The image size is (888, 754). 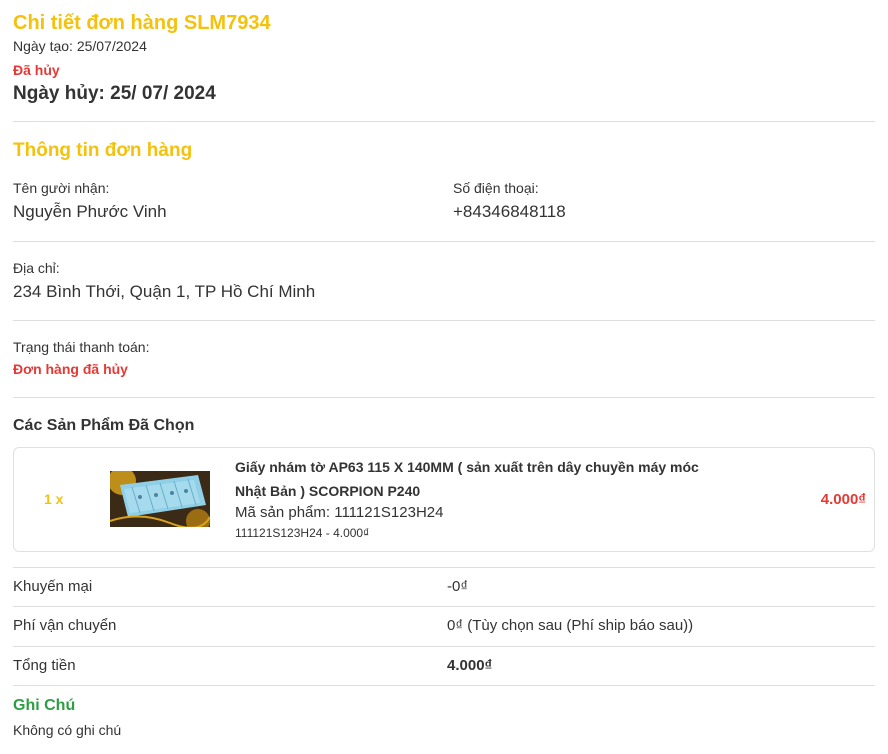 What do you see at coordinates (470, 665) in the screenshot?
I see `total-value: 4.000₫` at bounding box center [470, 665].